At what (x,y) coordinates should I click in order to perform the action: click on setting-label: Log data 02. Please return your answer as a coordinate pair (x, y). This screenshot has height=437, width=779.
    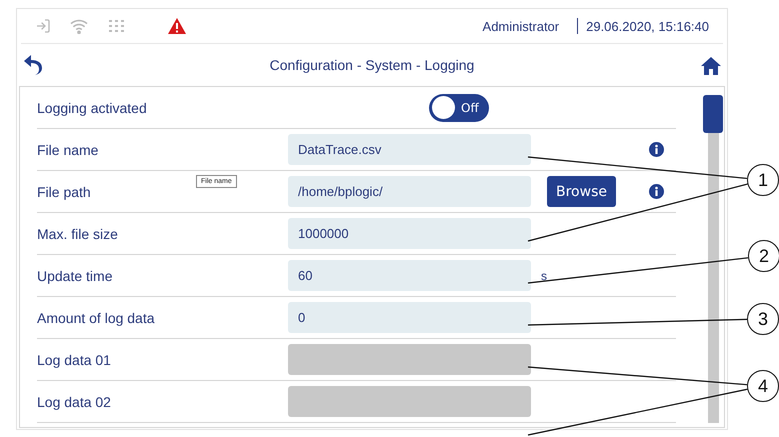
    Looking at the image, I should click on (74, 402).